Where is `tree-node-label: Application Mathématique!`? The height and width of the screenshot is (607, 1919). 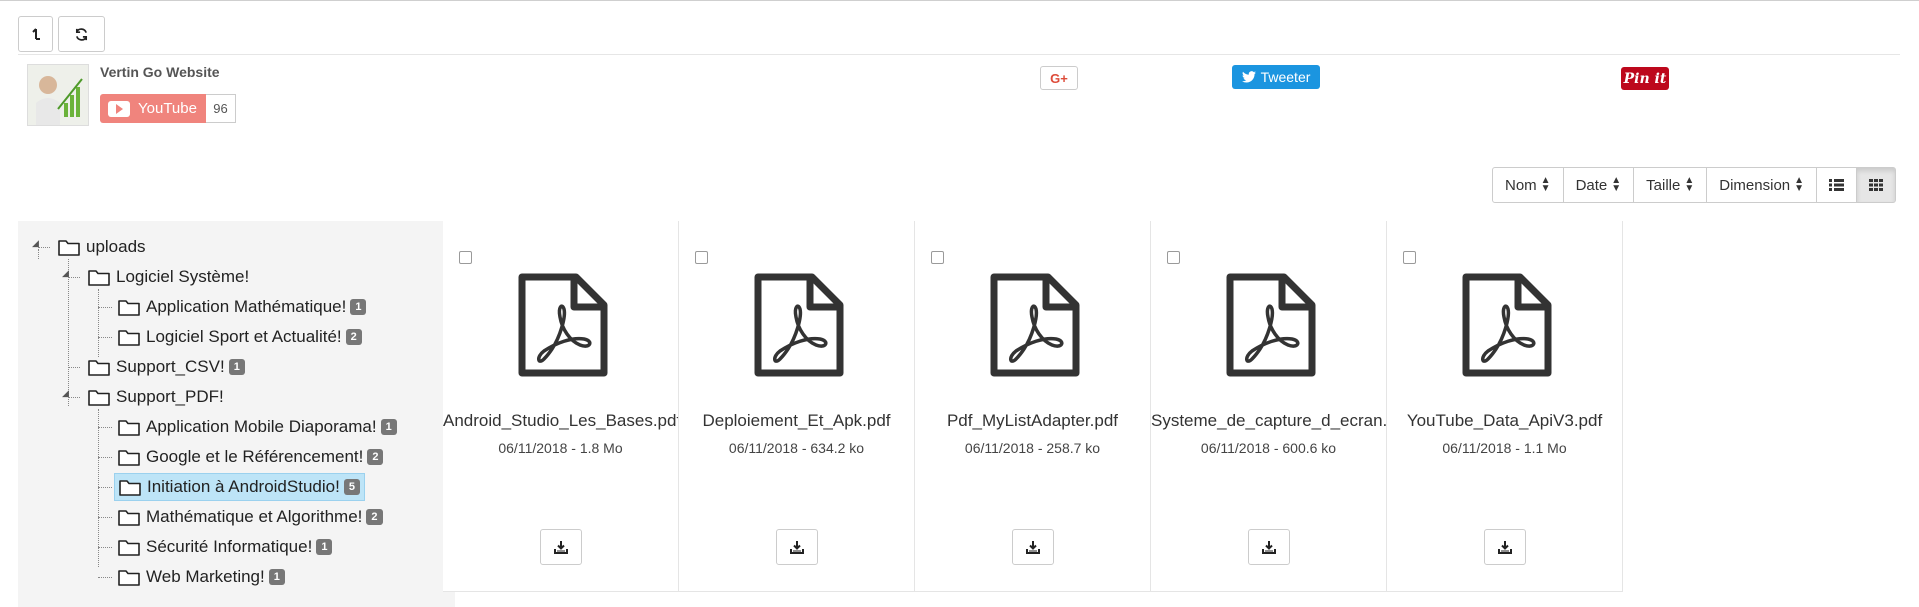
tree-node-label: Application Mathématique! is located at coordinates (246, 306).